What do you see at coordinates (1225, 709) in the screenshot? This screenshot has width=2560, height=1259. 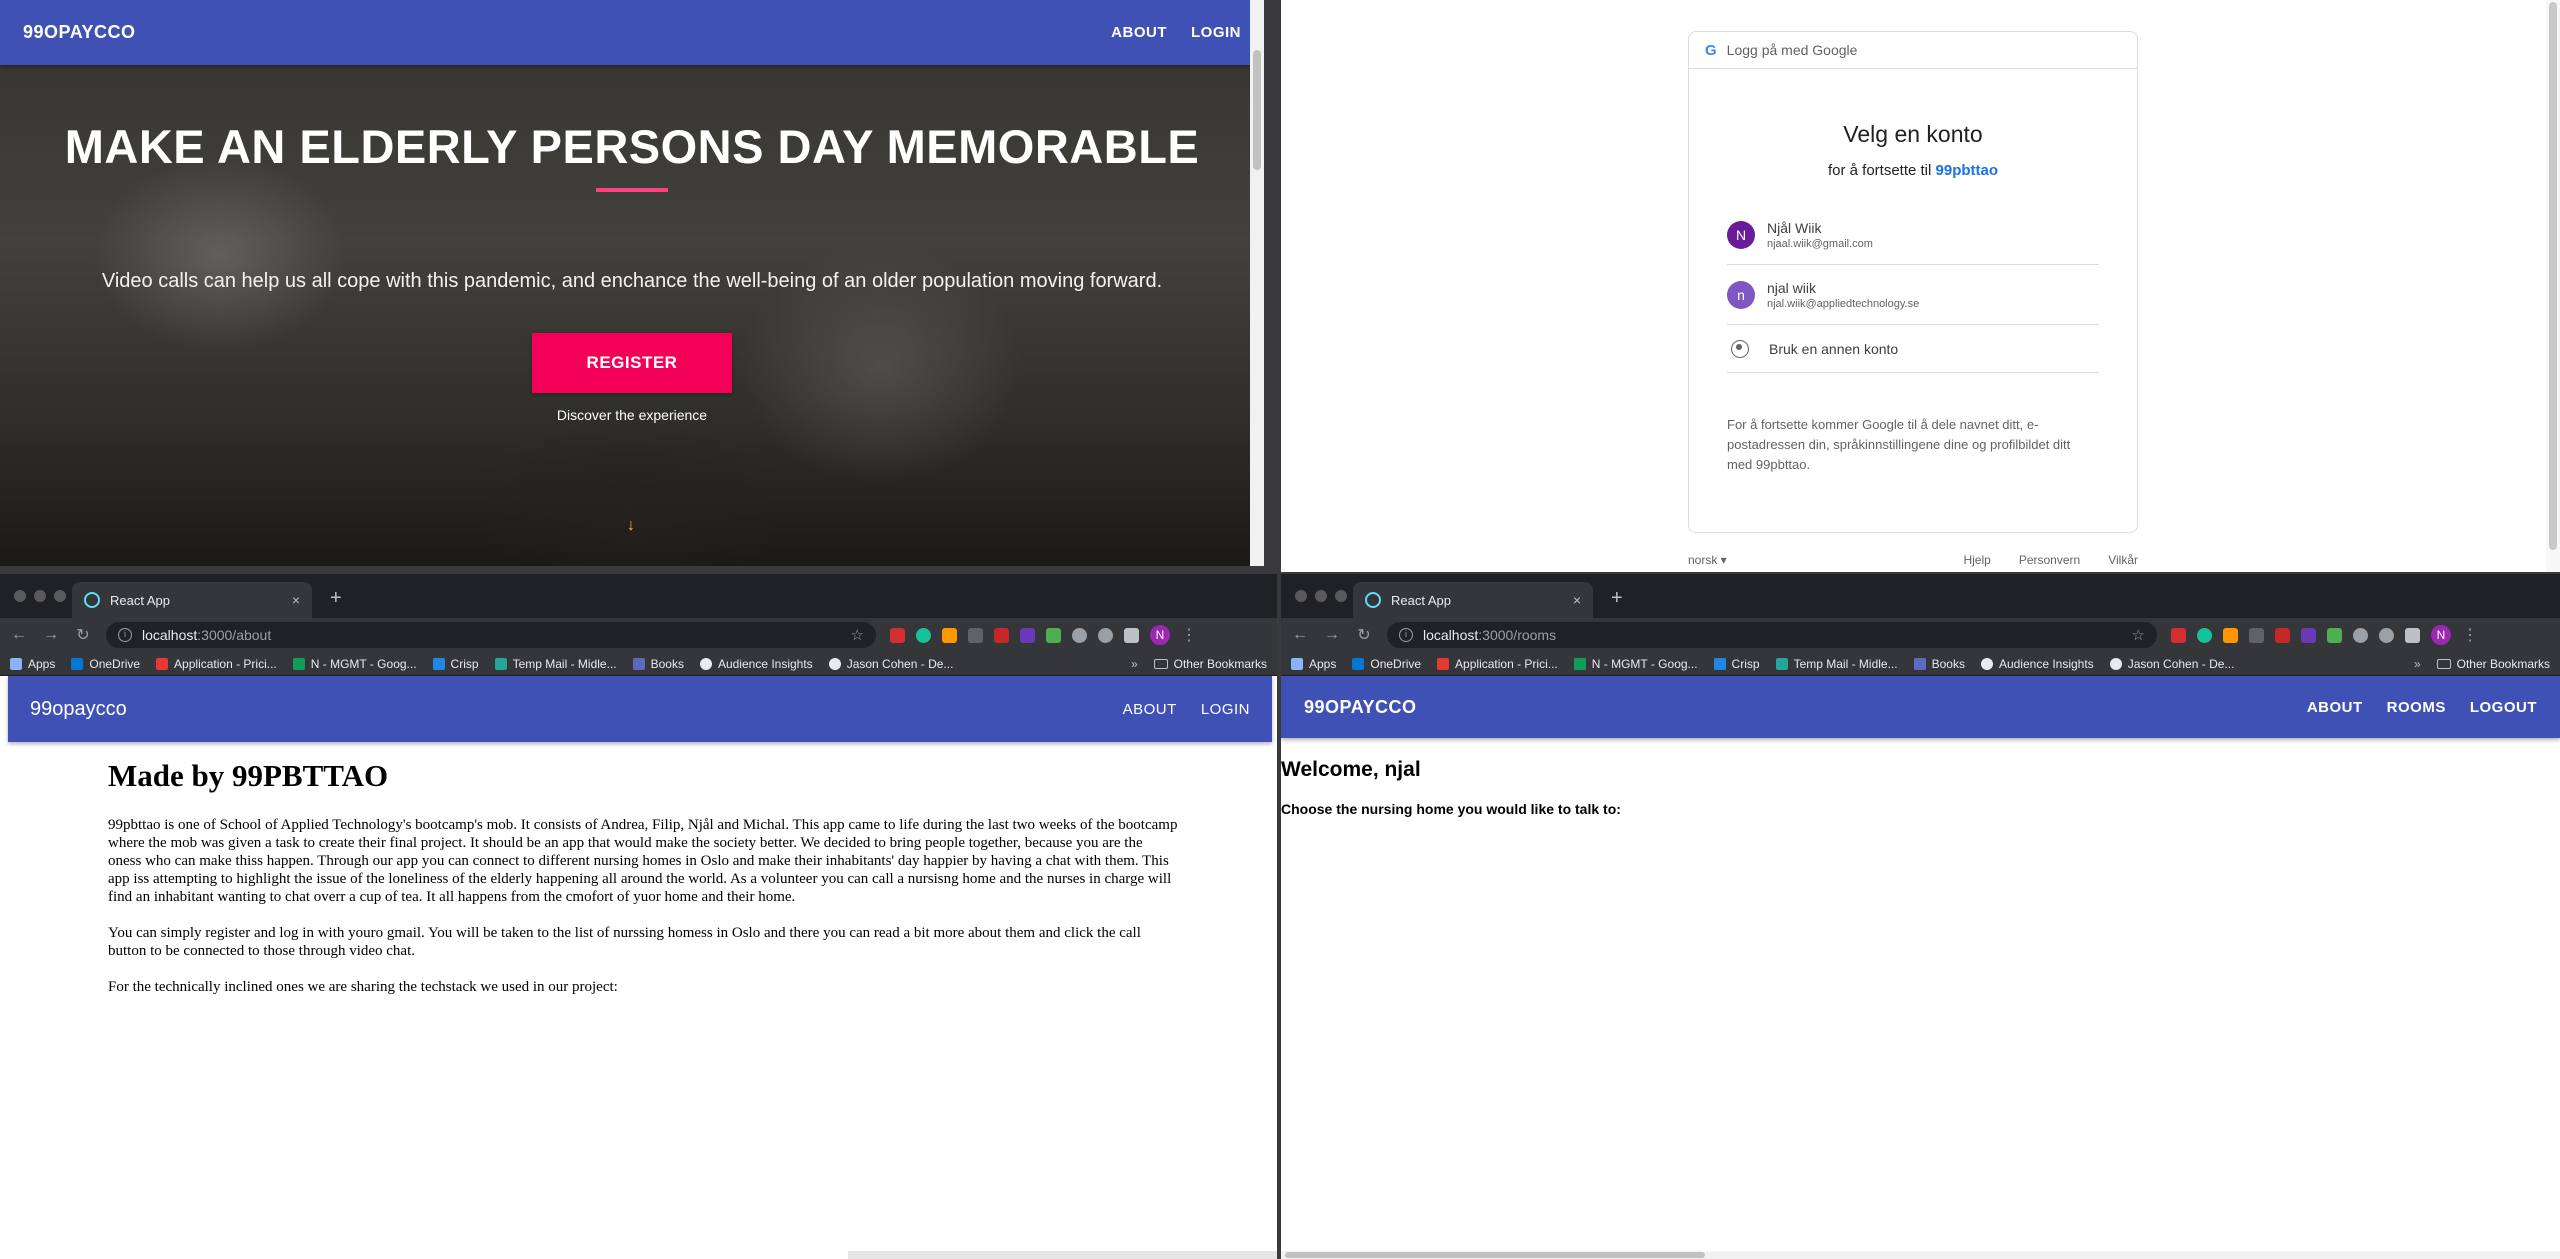 I see `about-nav-login: LOGIN` at bounding box center [1225, 709].